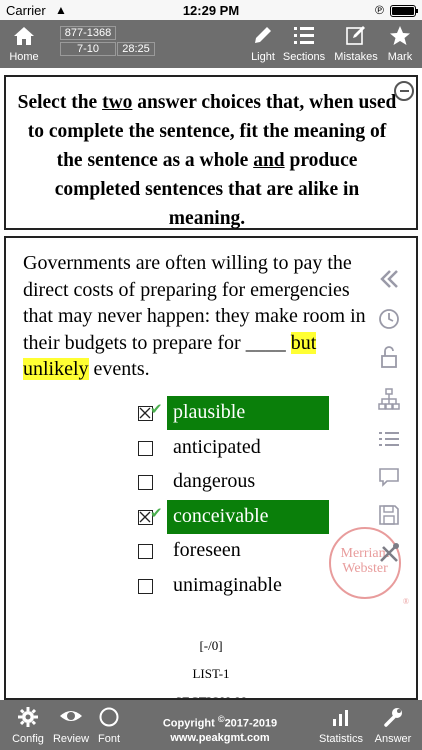 This screenshot has width=422, height=750. Describe the element at coordinates (217, 446) in the screenshot. I see `choice-label: anticipated` at that location.